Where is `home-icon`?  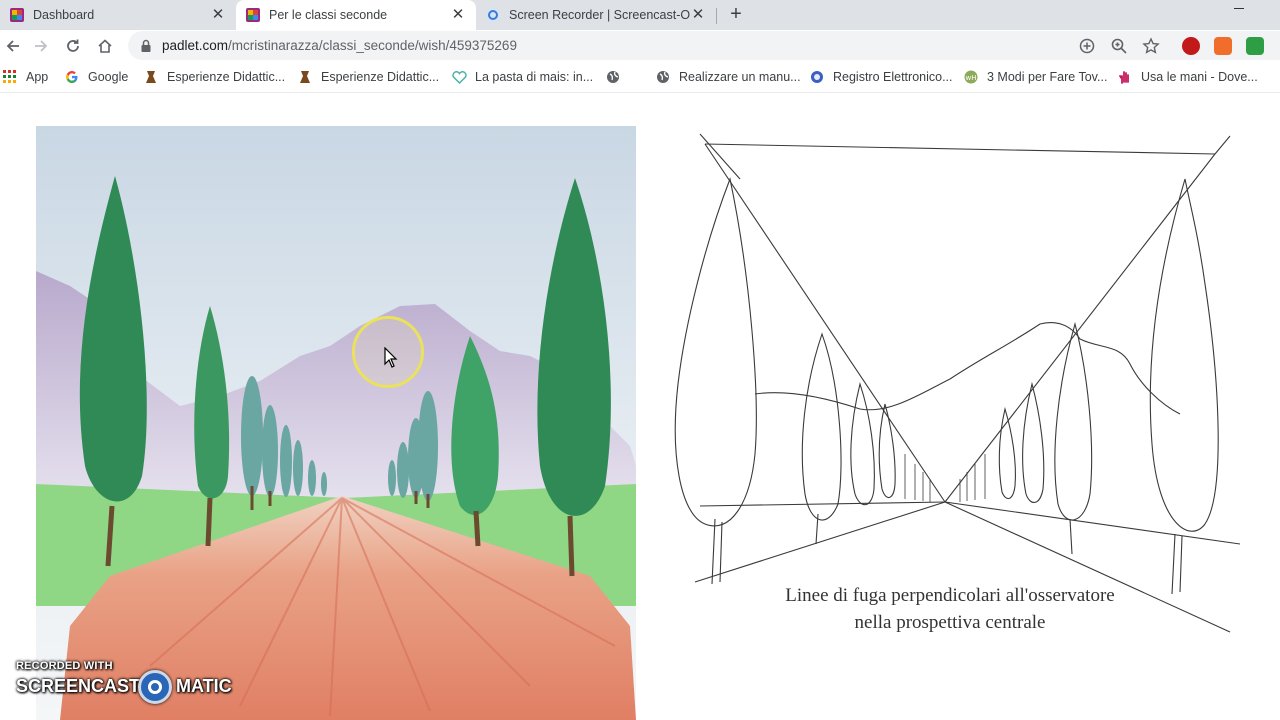
home-icon is located at coordinates (105, 46).